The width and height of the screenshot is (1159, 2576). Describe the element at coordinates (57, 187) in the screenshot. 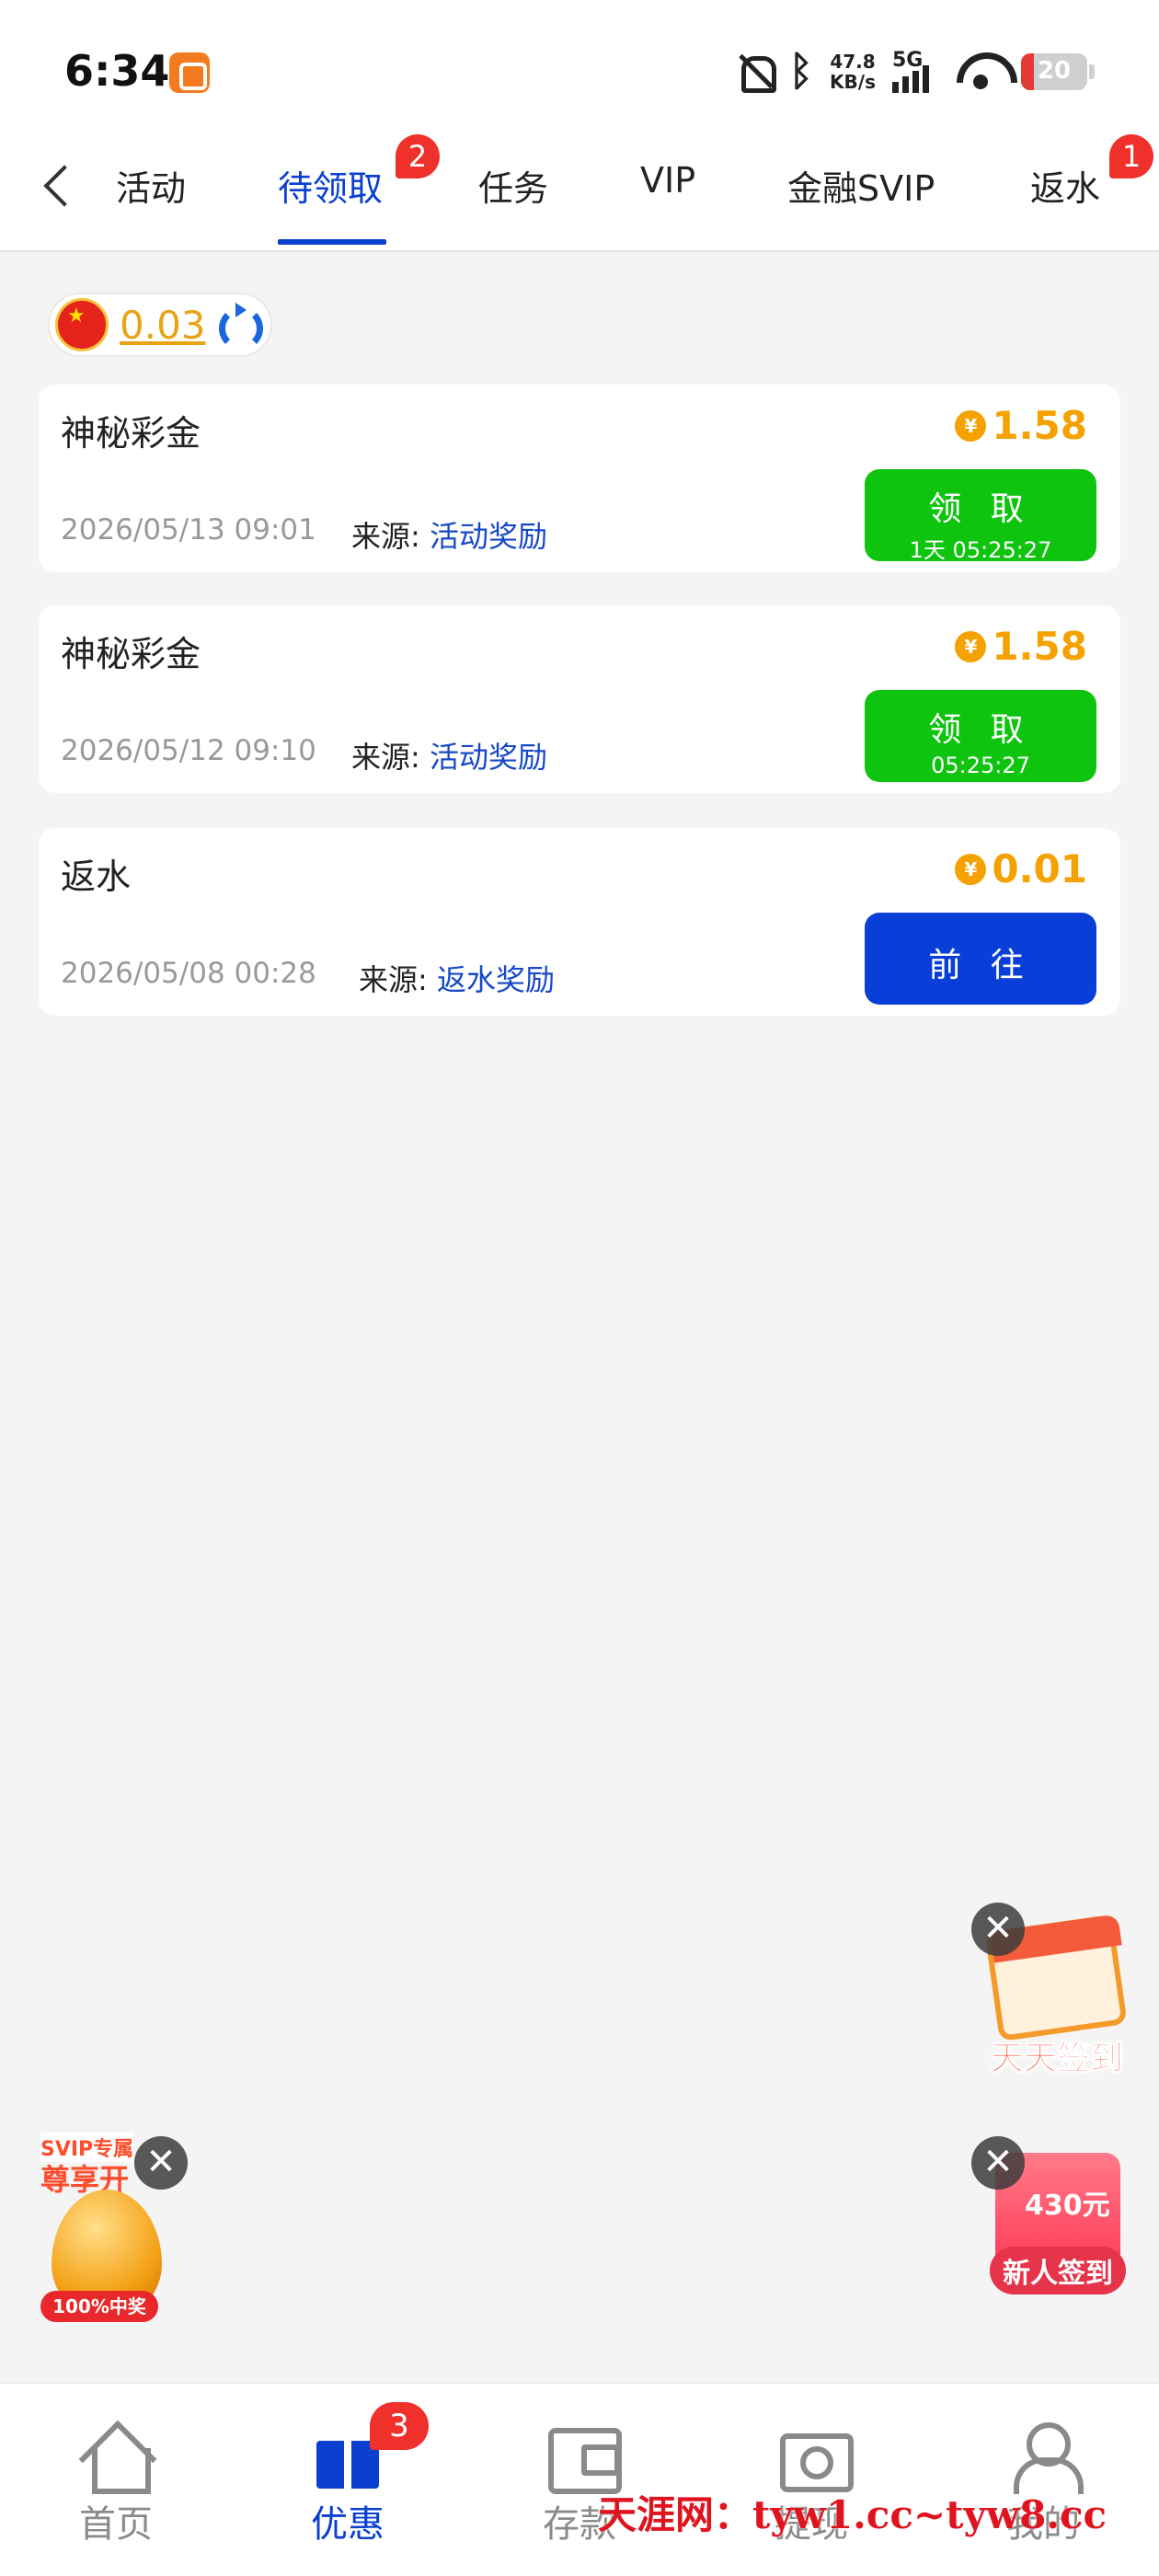

I see `back-arrow-icon` at that location.